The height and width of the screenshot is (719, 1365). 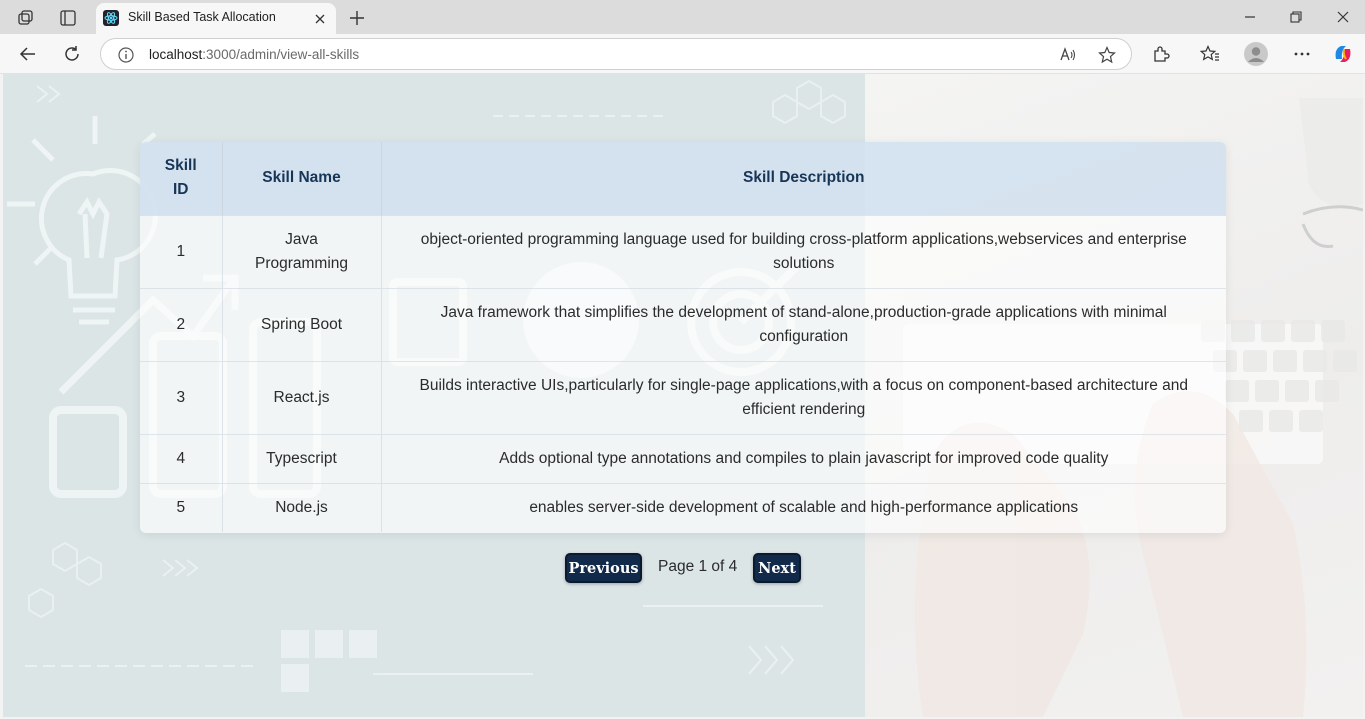 What do you see at coordinates (28, 54) in the screenshot?
I see `back-icon` at bounding box center [28, 54].